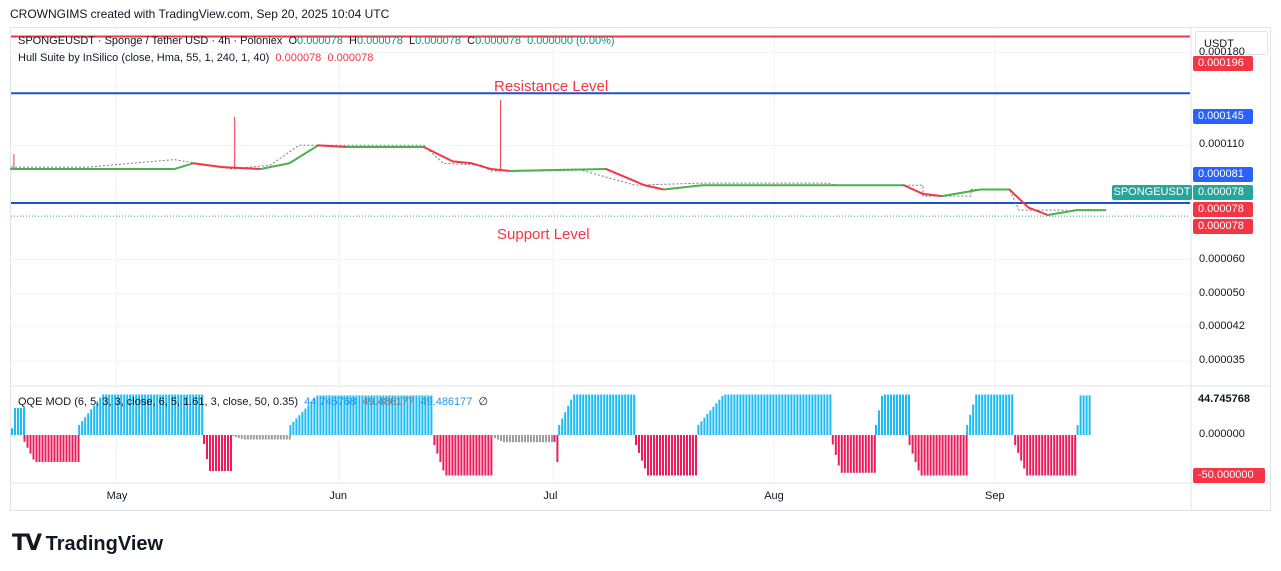  I want to click on qqe-lower-badge: -50.000000, so click(1229, 475).